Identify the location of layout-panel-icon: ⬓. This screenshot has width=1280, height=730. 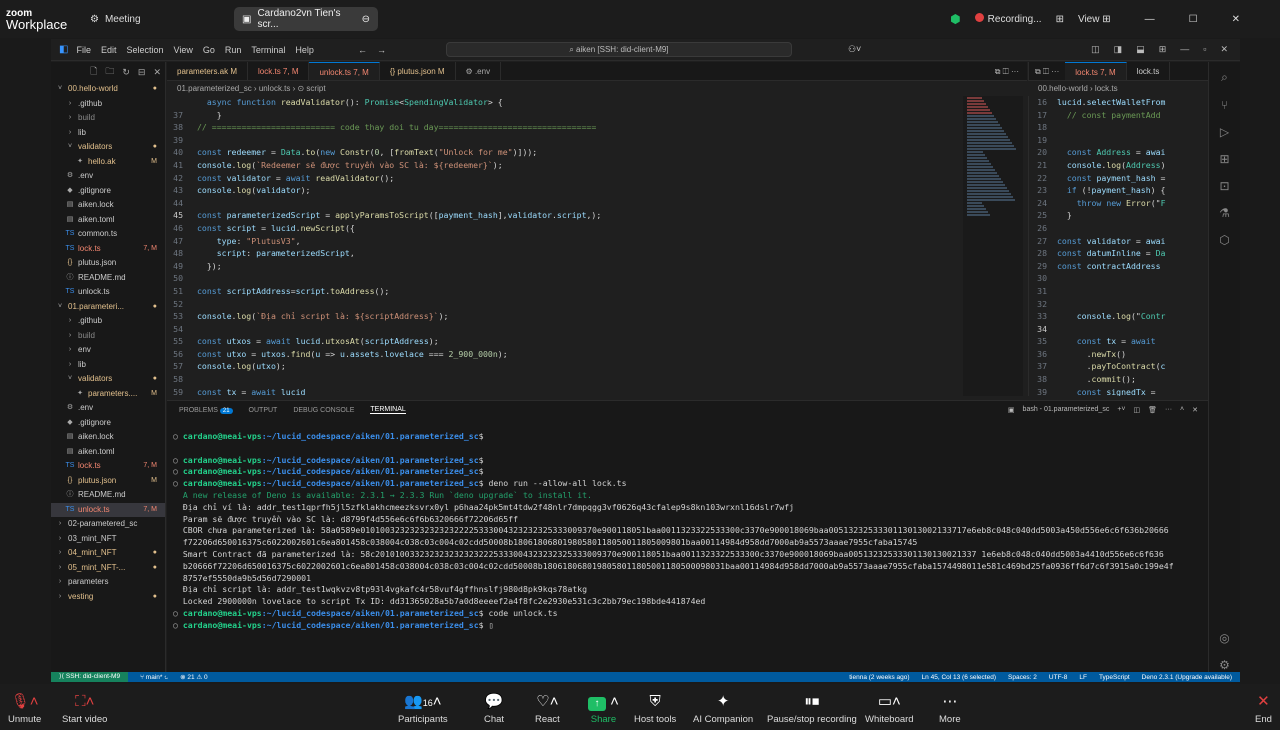
(1140, 49).